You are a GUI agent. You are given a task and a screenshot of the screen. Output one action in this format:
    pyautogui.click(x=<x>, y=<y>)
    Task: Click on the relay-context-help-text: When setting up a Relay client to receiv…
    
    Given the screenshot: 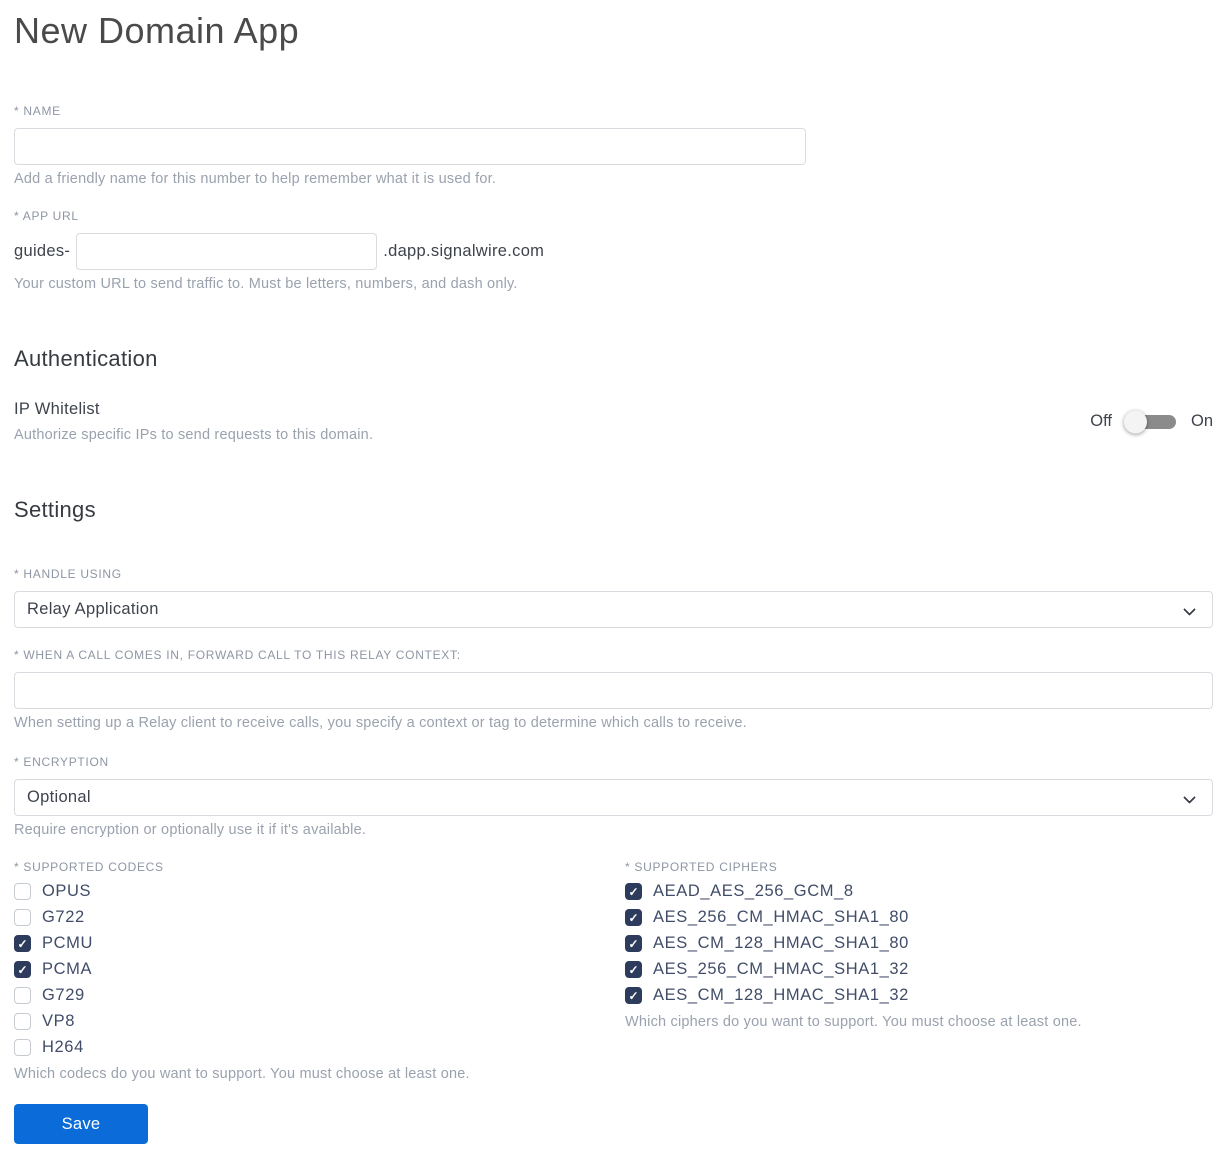 What is the action you would take?
    pyautogui.click(x=380, y=723)
    